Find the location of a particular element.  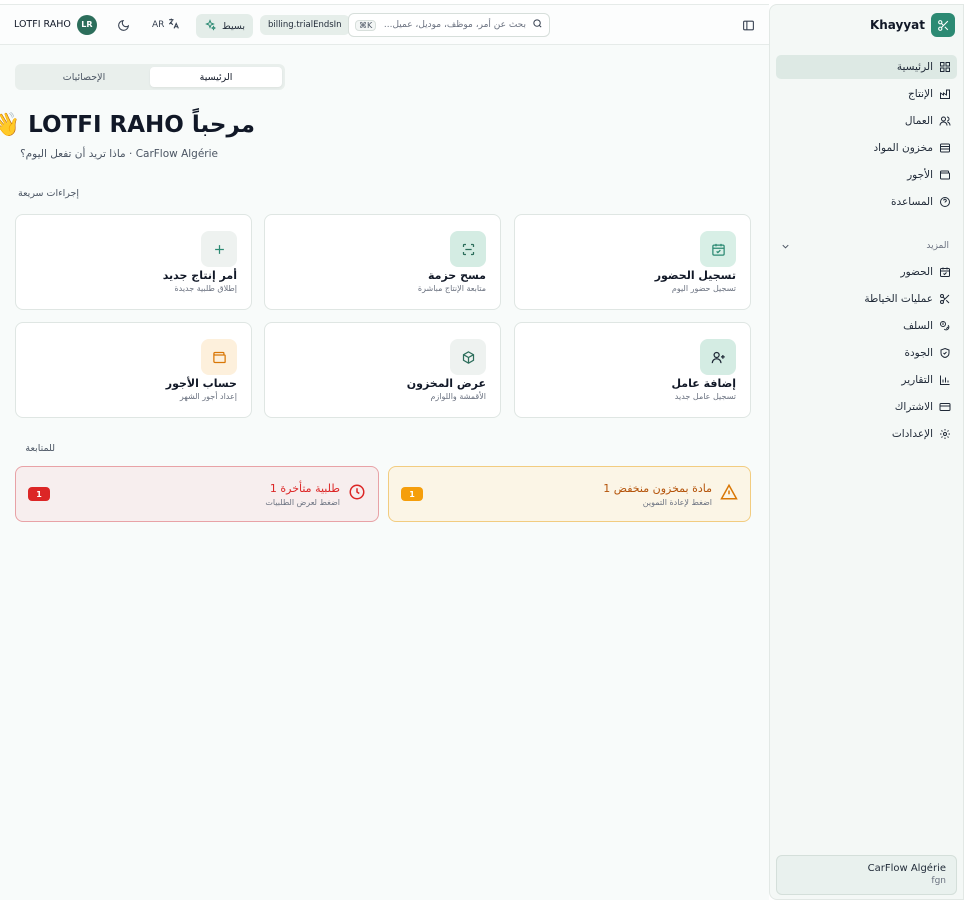

warning-icon is located at coordinates (729, 494).